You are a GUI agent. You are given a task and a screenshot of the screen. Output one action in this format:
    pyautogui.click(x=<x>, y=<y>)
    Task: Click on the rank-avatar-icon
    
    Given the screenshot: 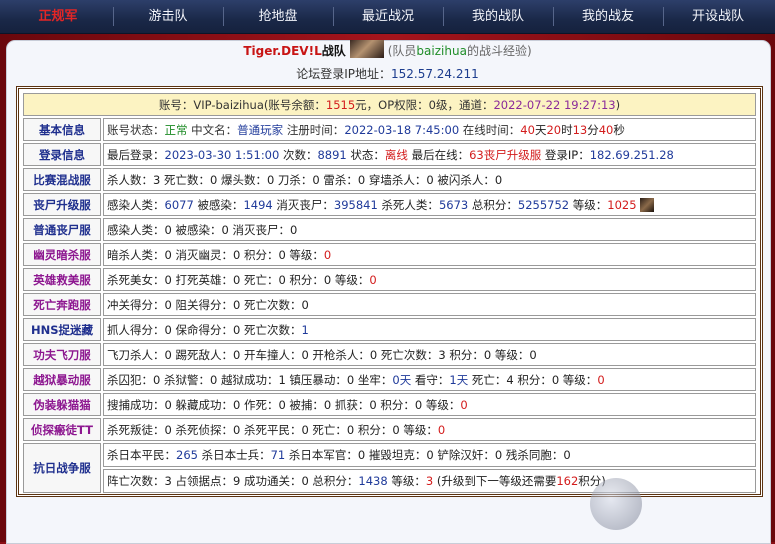 What is the action you would take?
    pyautogui.click(x=647, y=204)
    